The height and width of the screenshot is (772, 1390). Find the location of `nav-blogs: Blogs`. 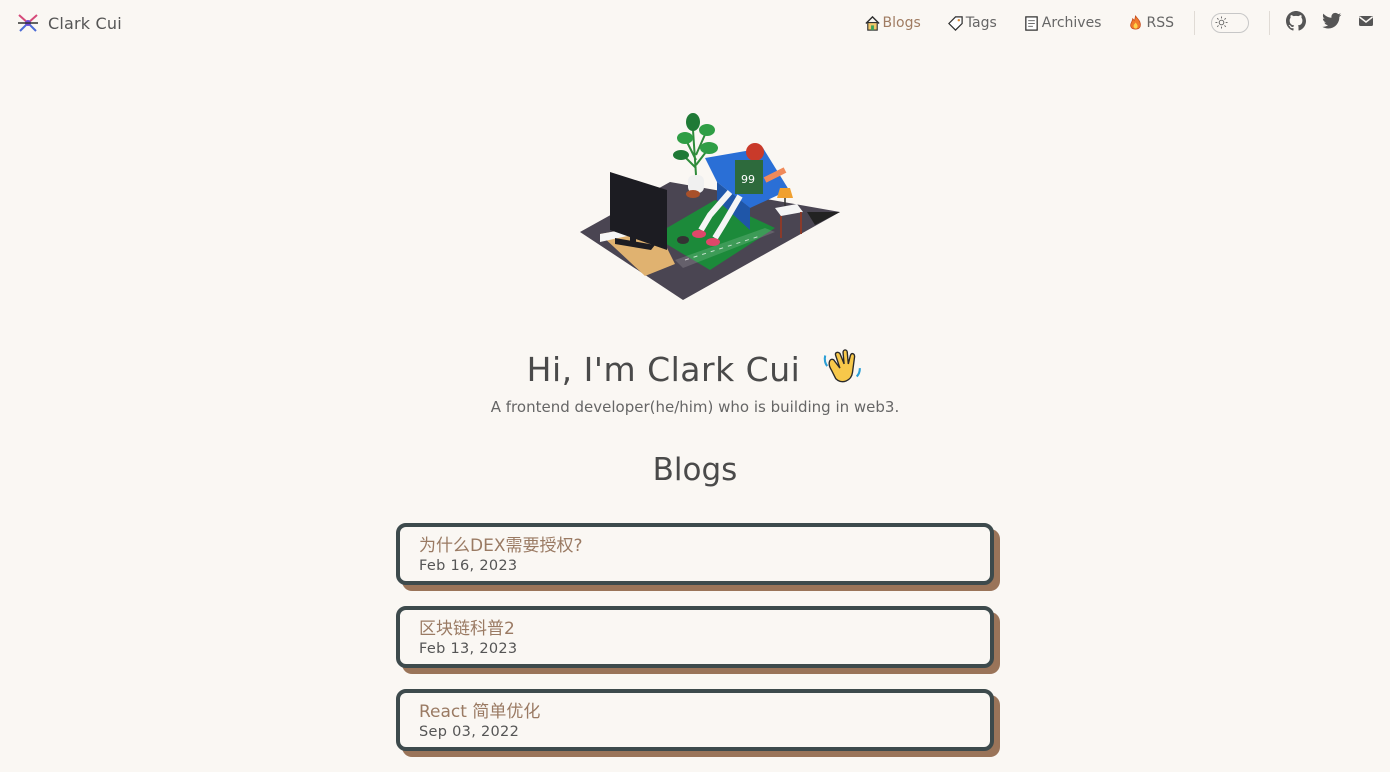

nav-blogs: Blogs is located at coordinates (892, 23).